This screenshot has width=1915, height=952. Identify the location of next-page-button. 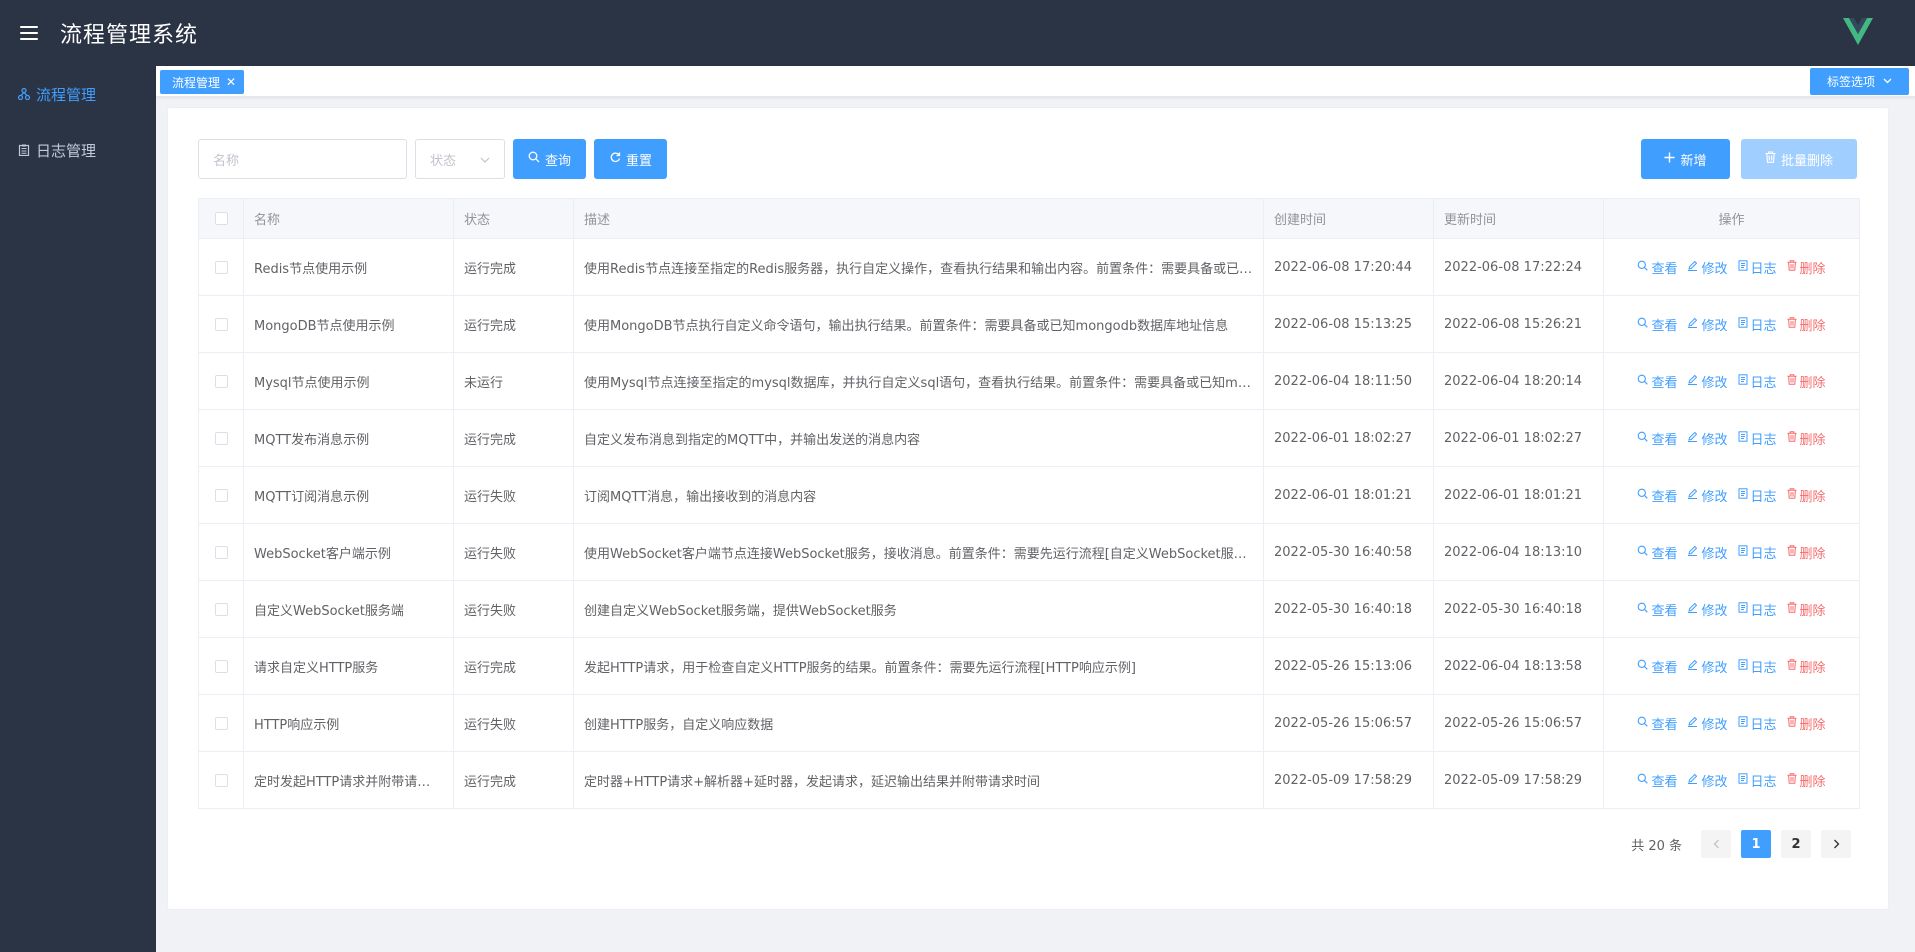
(1836, 844).